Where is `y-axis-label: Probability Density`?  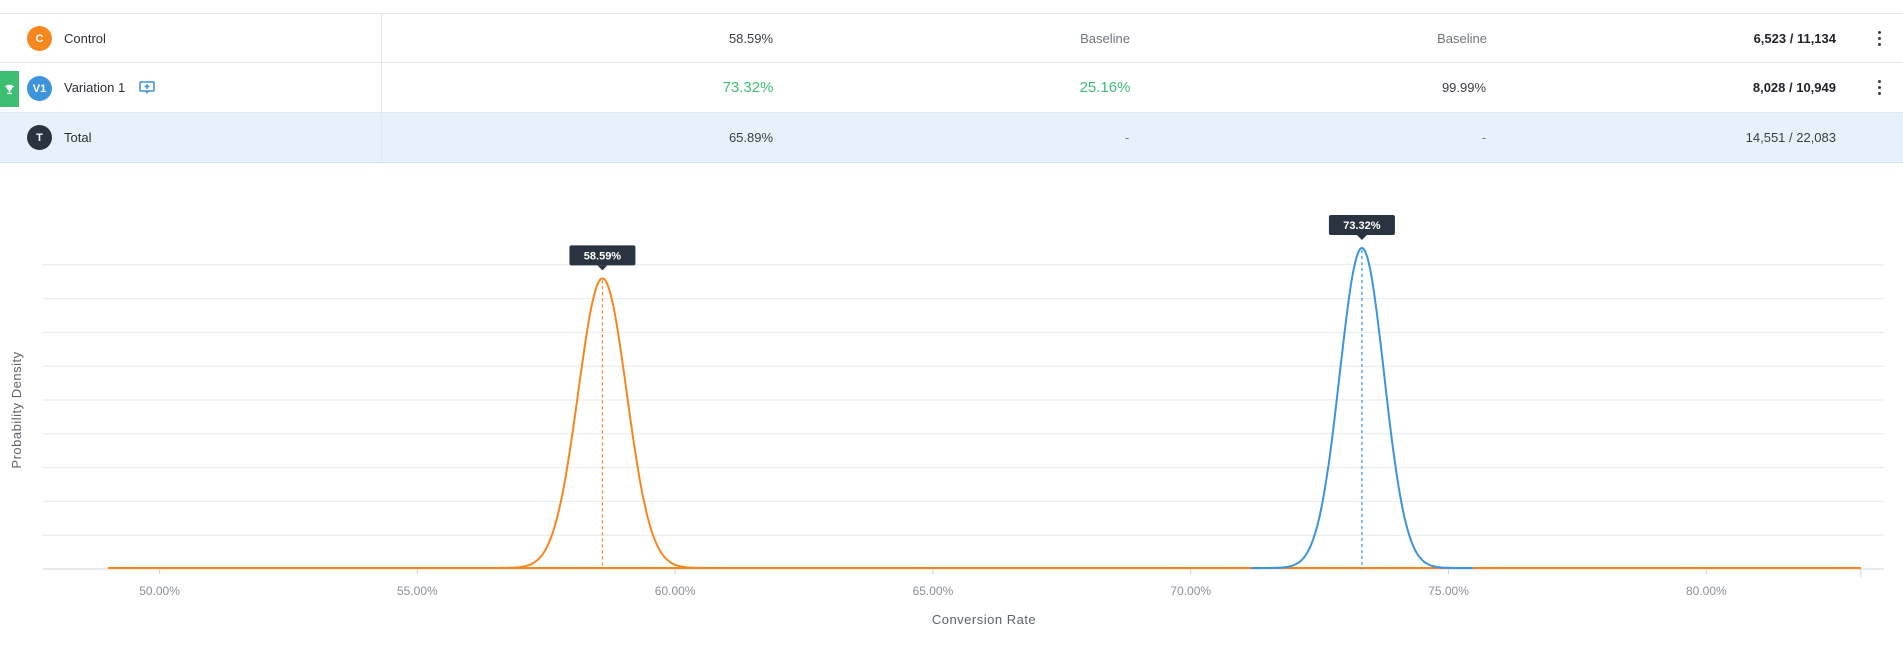
y-axis-label: Probability Density is located at coordinates (16, 409).